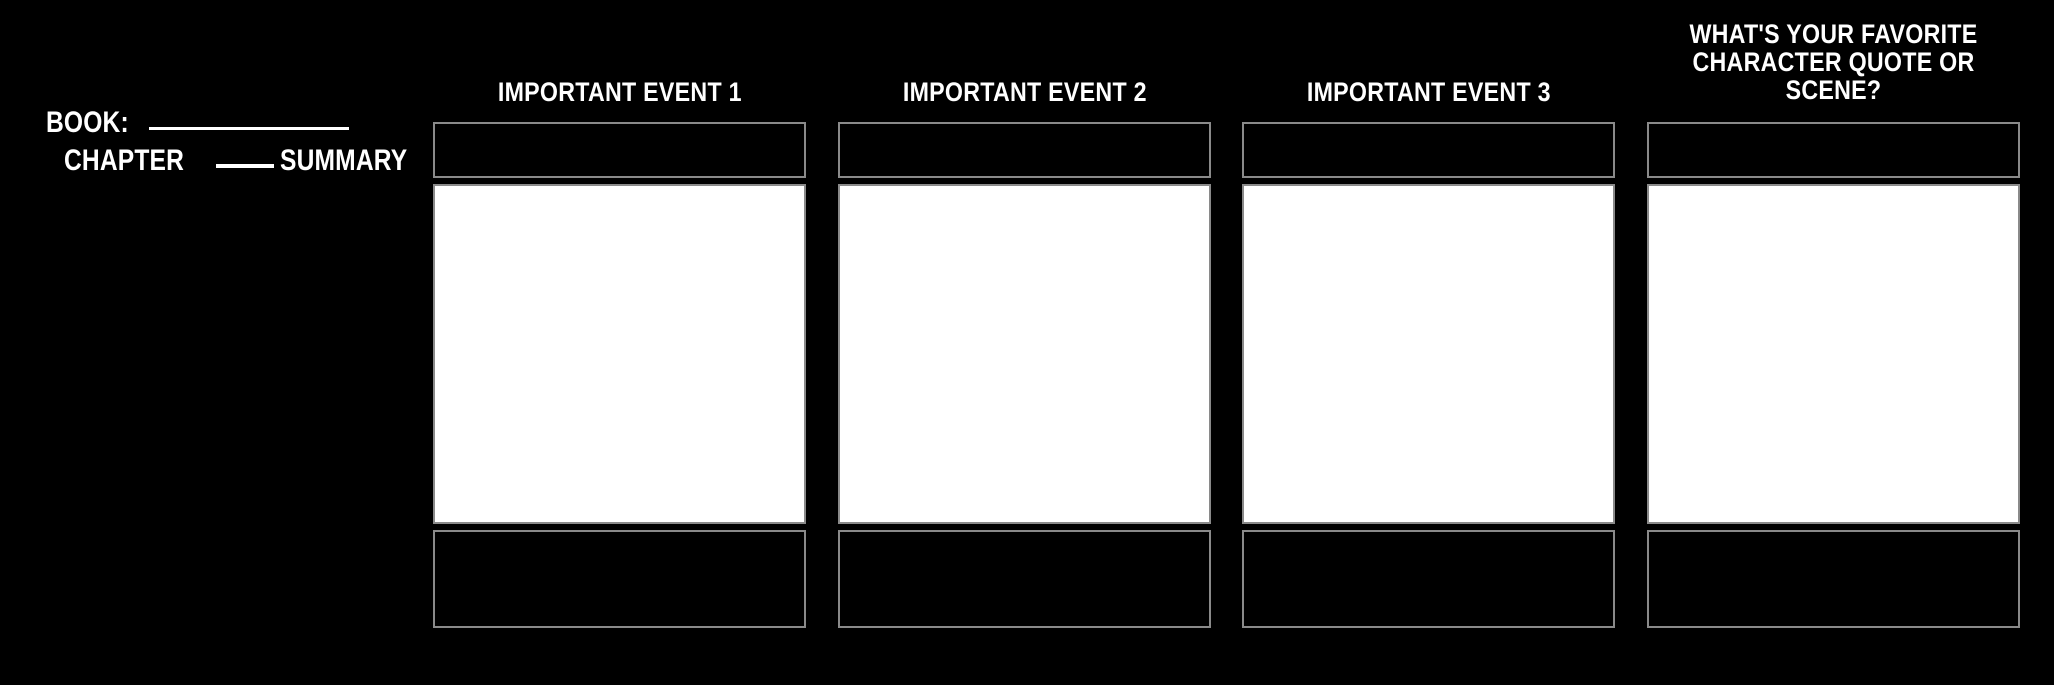 This screenshot has width=2054, height=685. I want to click on column-3-description-cell, so click(1428, 579).